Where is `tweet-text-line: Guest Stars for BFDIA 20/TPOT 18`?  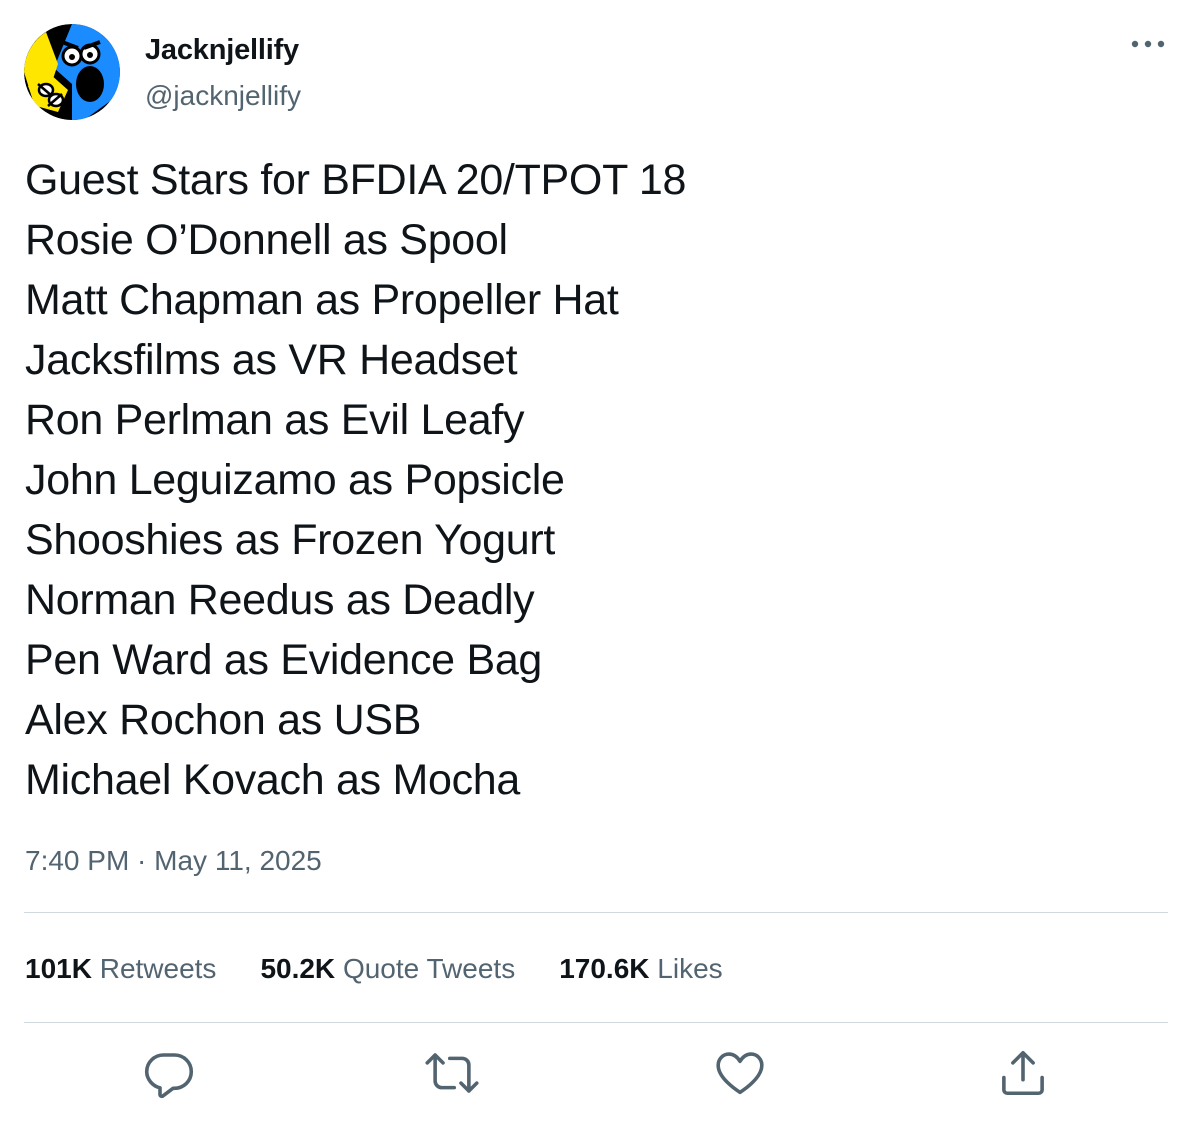 tweet-text-line: Guest Stars for BFDIA 20/TPOT 18 is located at coordinates (356, 180).